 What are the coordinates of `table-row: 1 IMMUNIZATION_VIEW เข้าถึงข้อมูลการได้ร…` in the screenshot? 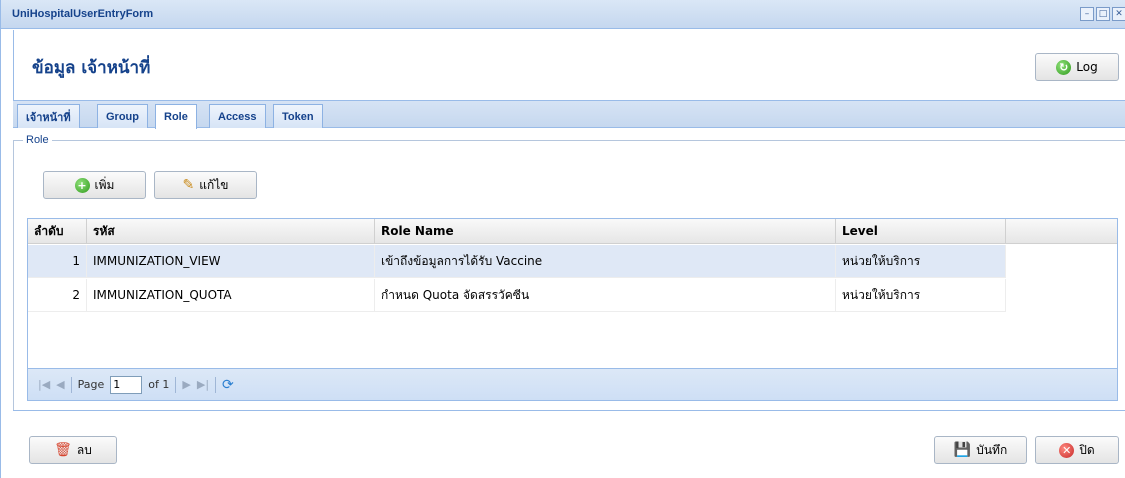 It's located at (517, 261).